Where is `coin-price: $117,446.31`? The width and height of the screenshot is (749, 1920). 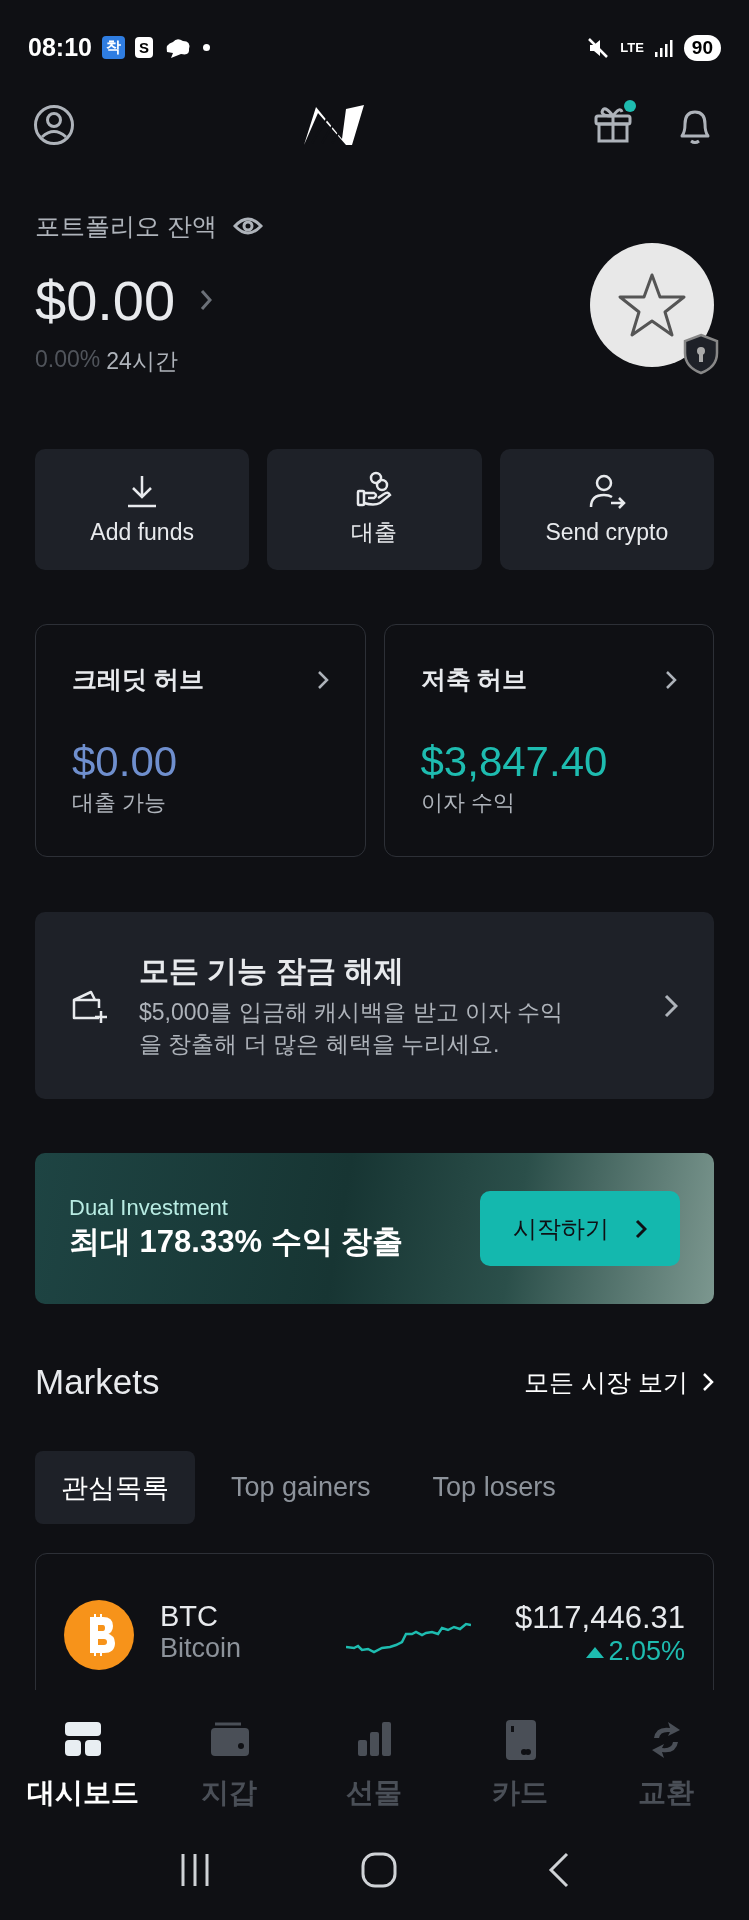
coin-price: $117,446.31 is located at coordinates (599, 1618).